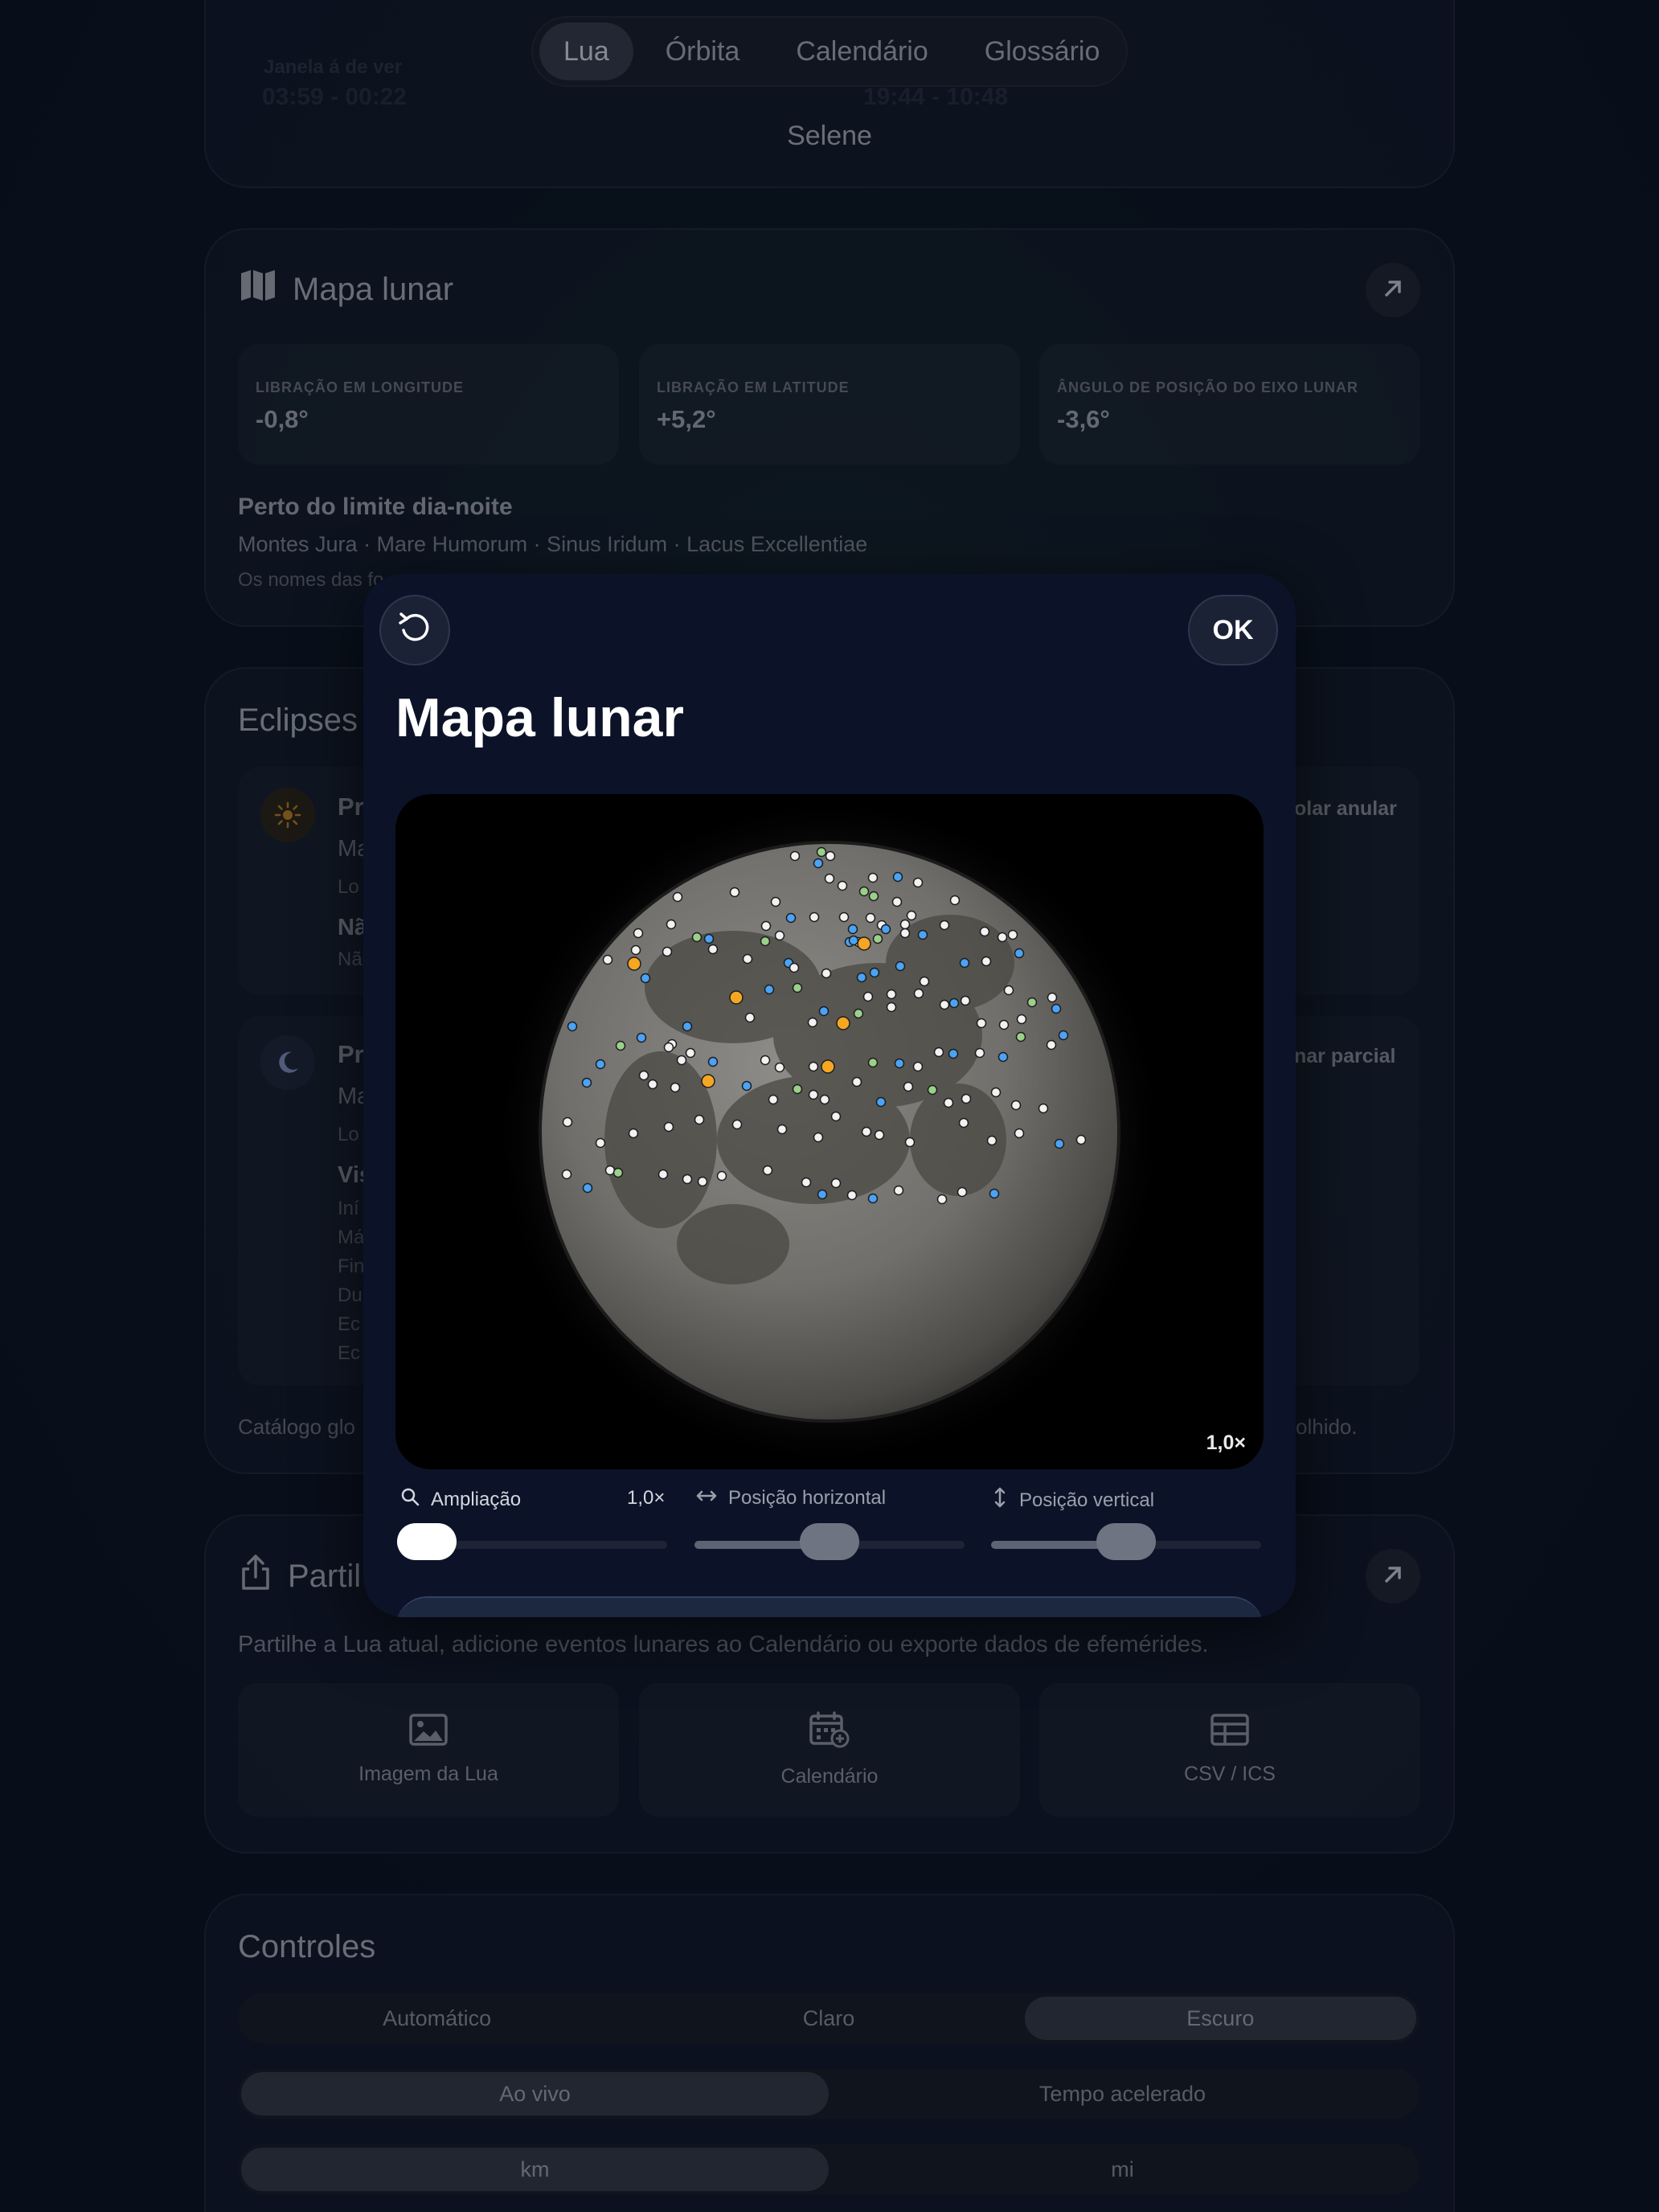 The height and width of the screenshot is (2212, 1659). What do you see at coordinates (532, 1541) in the screenshot?
I see `zoom-slider` at bounding box center [532, 1541].